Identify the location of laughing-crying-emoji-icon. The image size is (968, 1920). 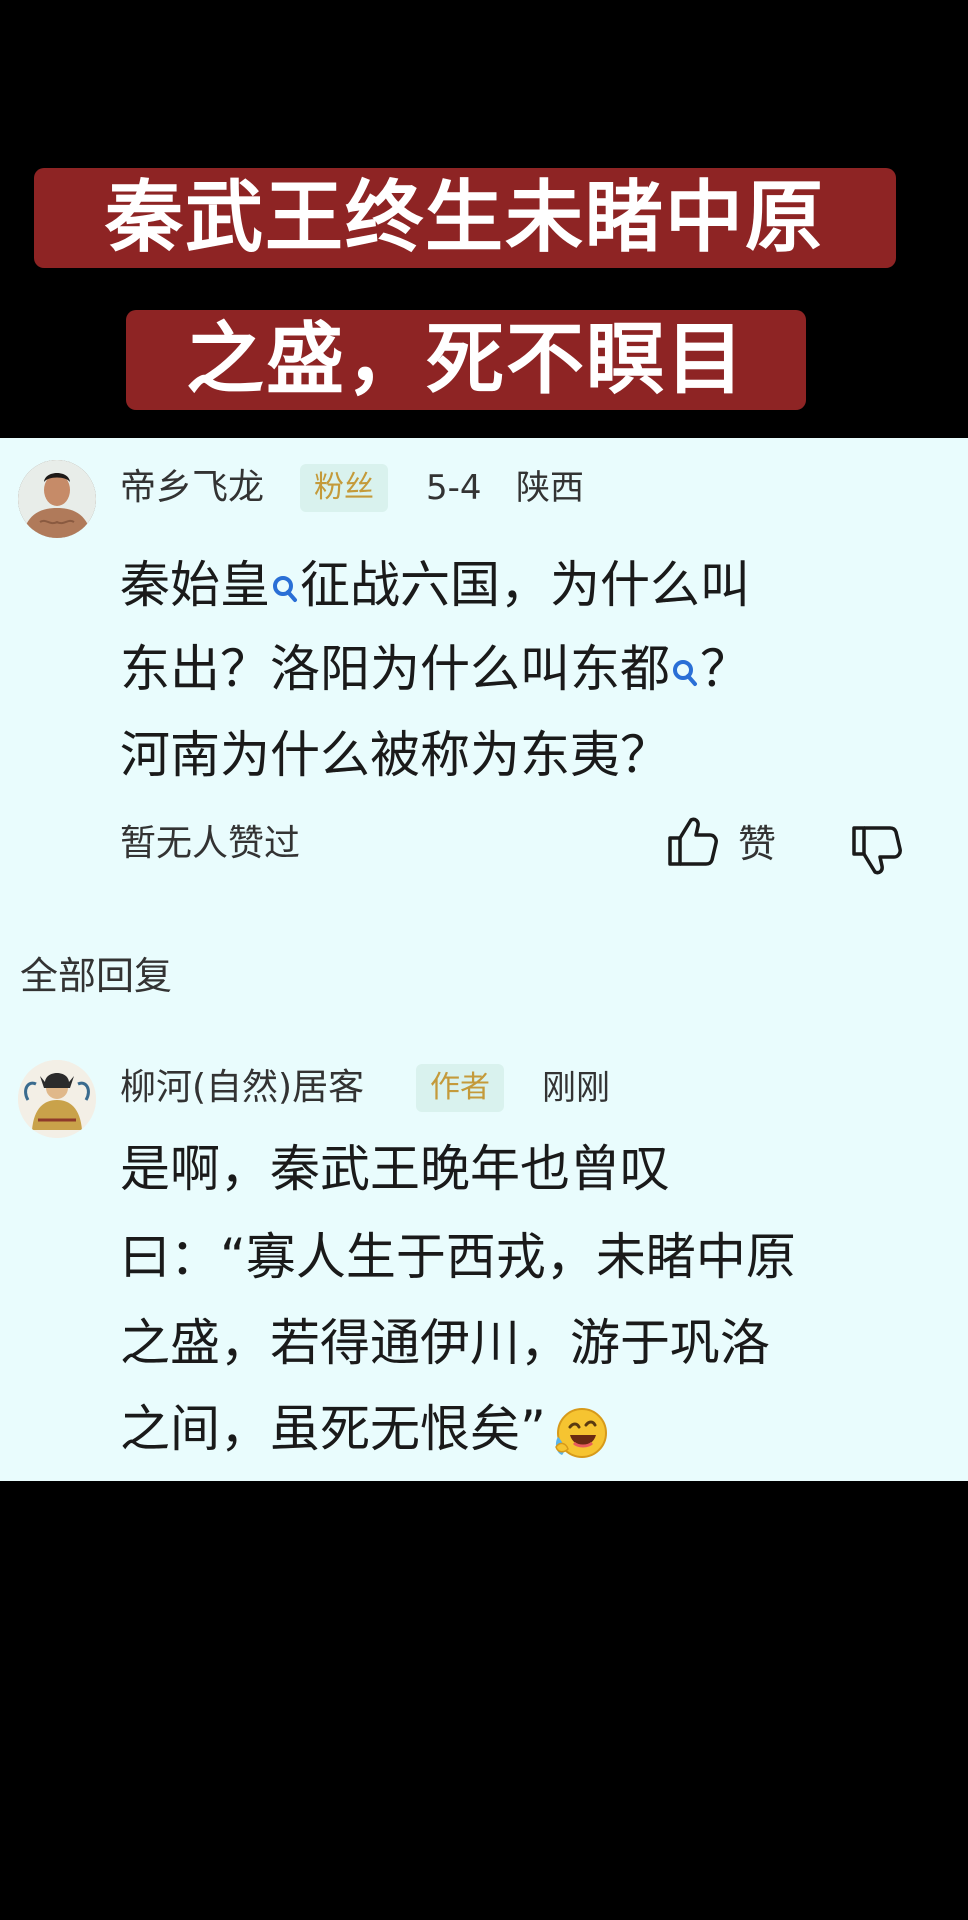
(580, 1433).